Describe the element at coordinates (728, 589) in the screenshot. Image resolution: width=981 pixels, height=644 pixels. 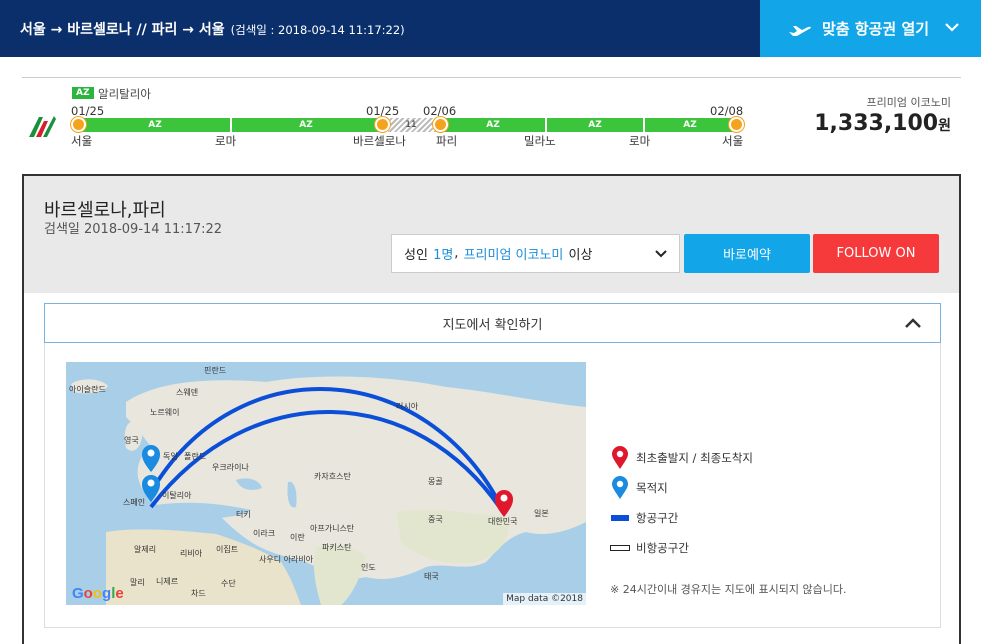
I see `legend-note: ※ 24시간이내 경유지는 지도에 표시되지 않습니다.` at that location.